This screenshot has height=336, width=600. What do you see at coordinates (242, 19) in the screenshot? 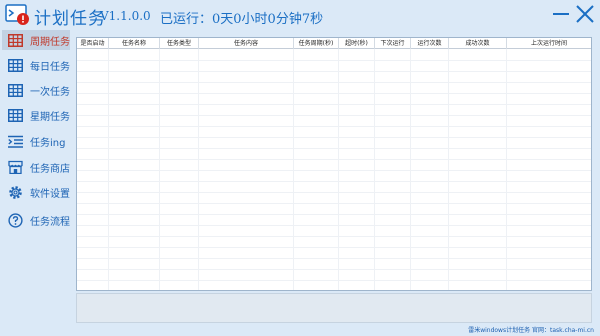
I see `runtime-status: 已运行：0天0小时0分钟7秒` at bounding box center [242, 19].